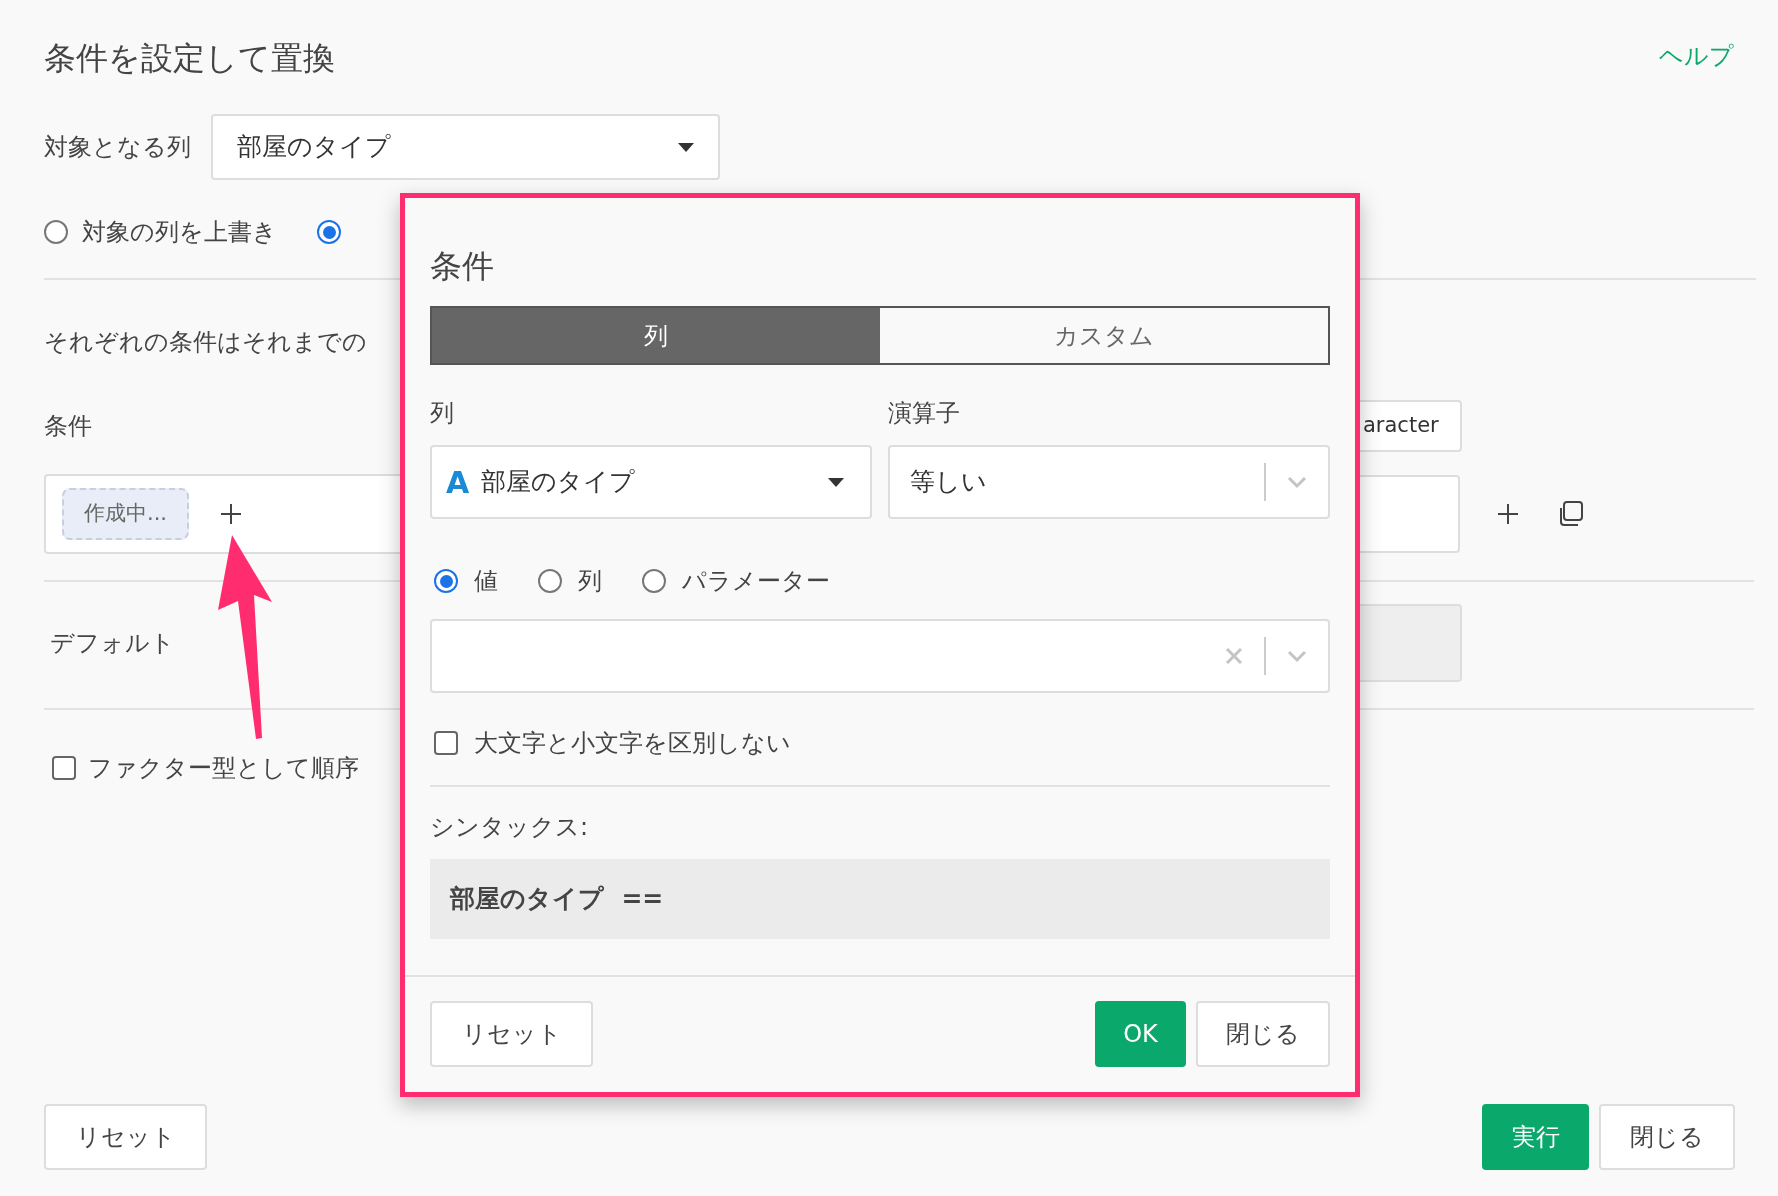 The image size is (1778, 1196). Describe the element at coordinates (656, 335) in the screenshot. I see `tab: 列` at that location.